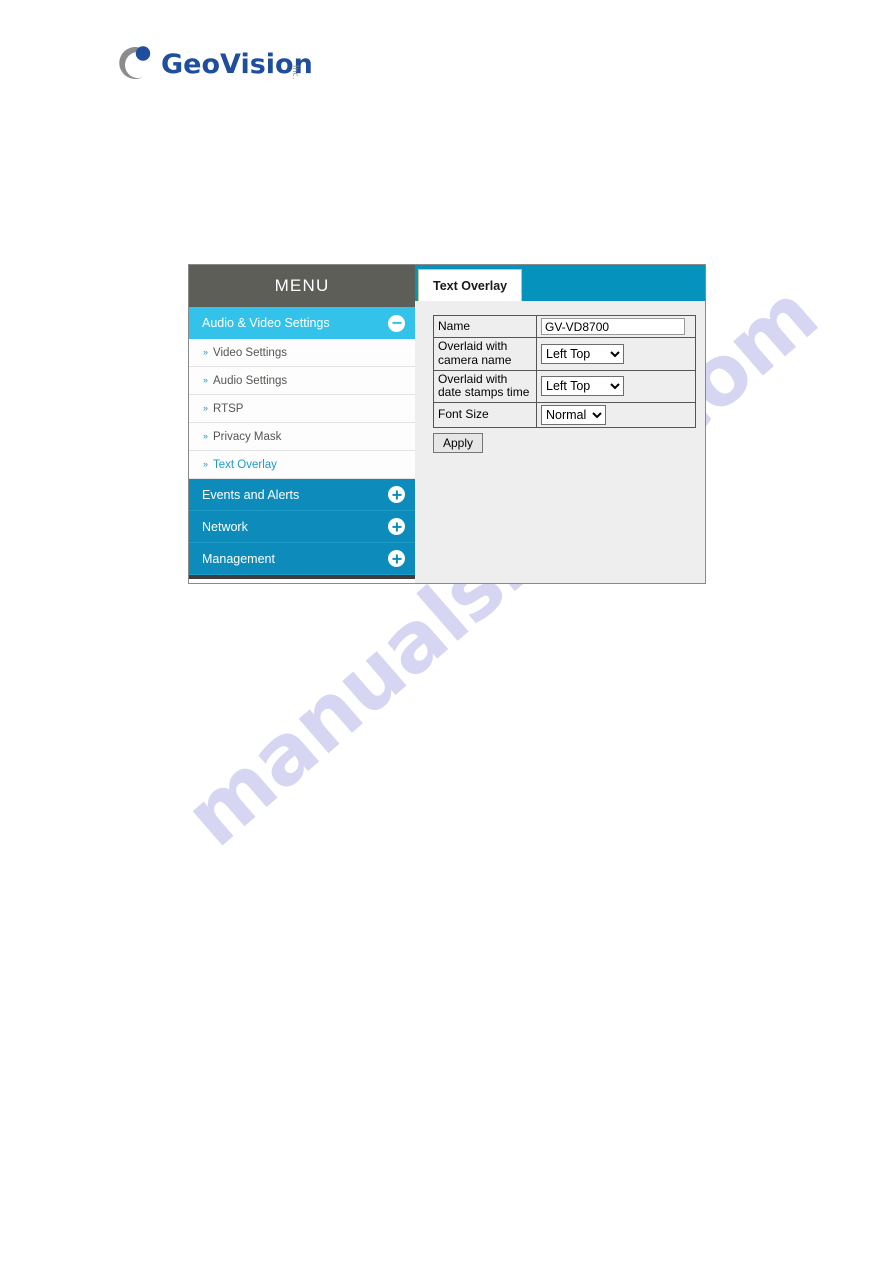  What do you see at coordinates (302, 495) in the screenshot?
I see `sidebar-group-events-and-alerts: Events and Alerts` at bounding box center [302, 495].